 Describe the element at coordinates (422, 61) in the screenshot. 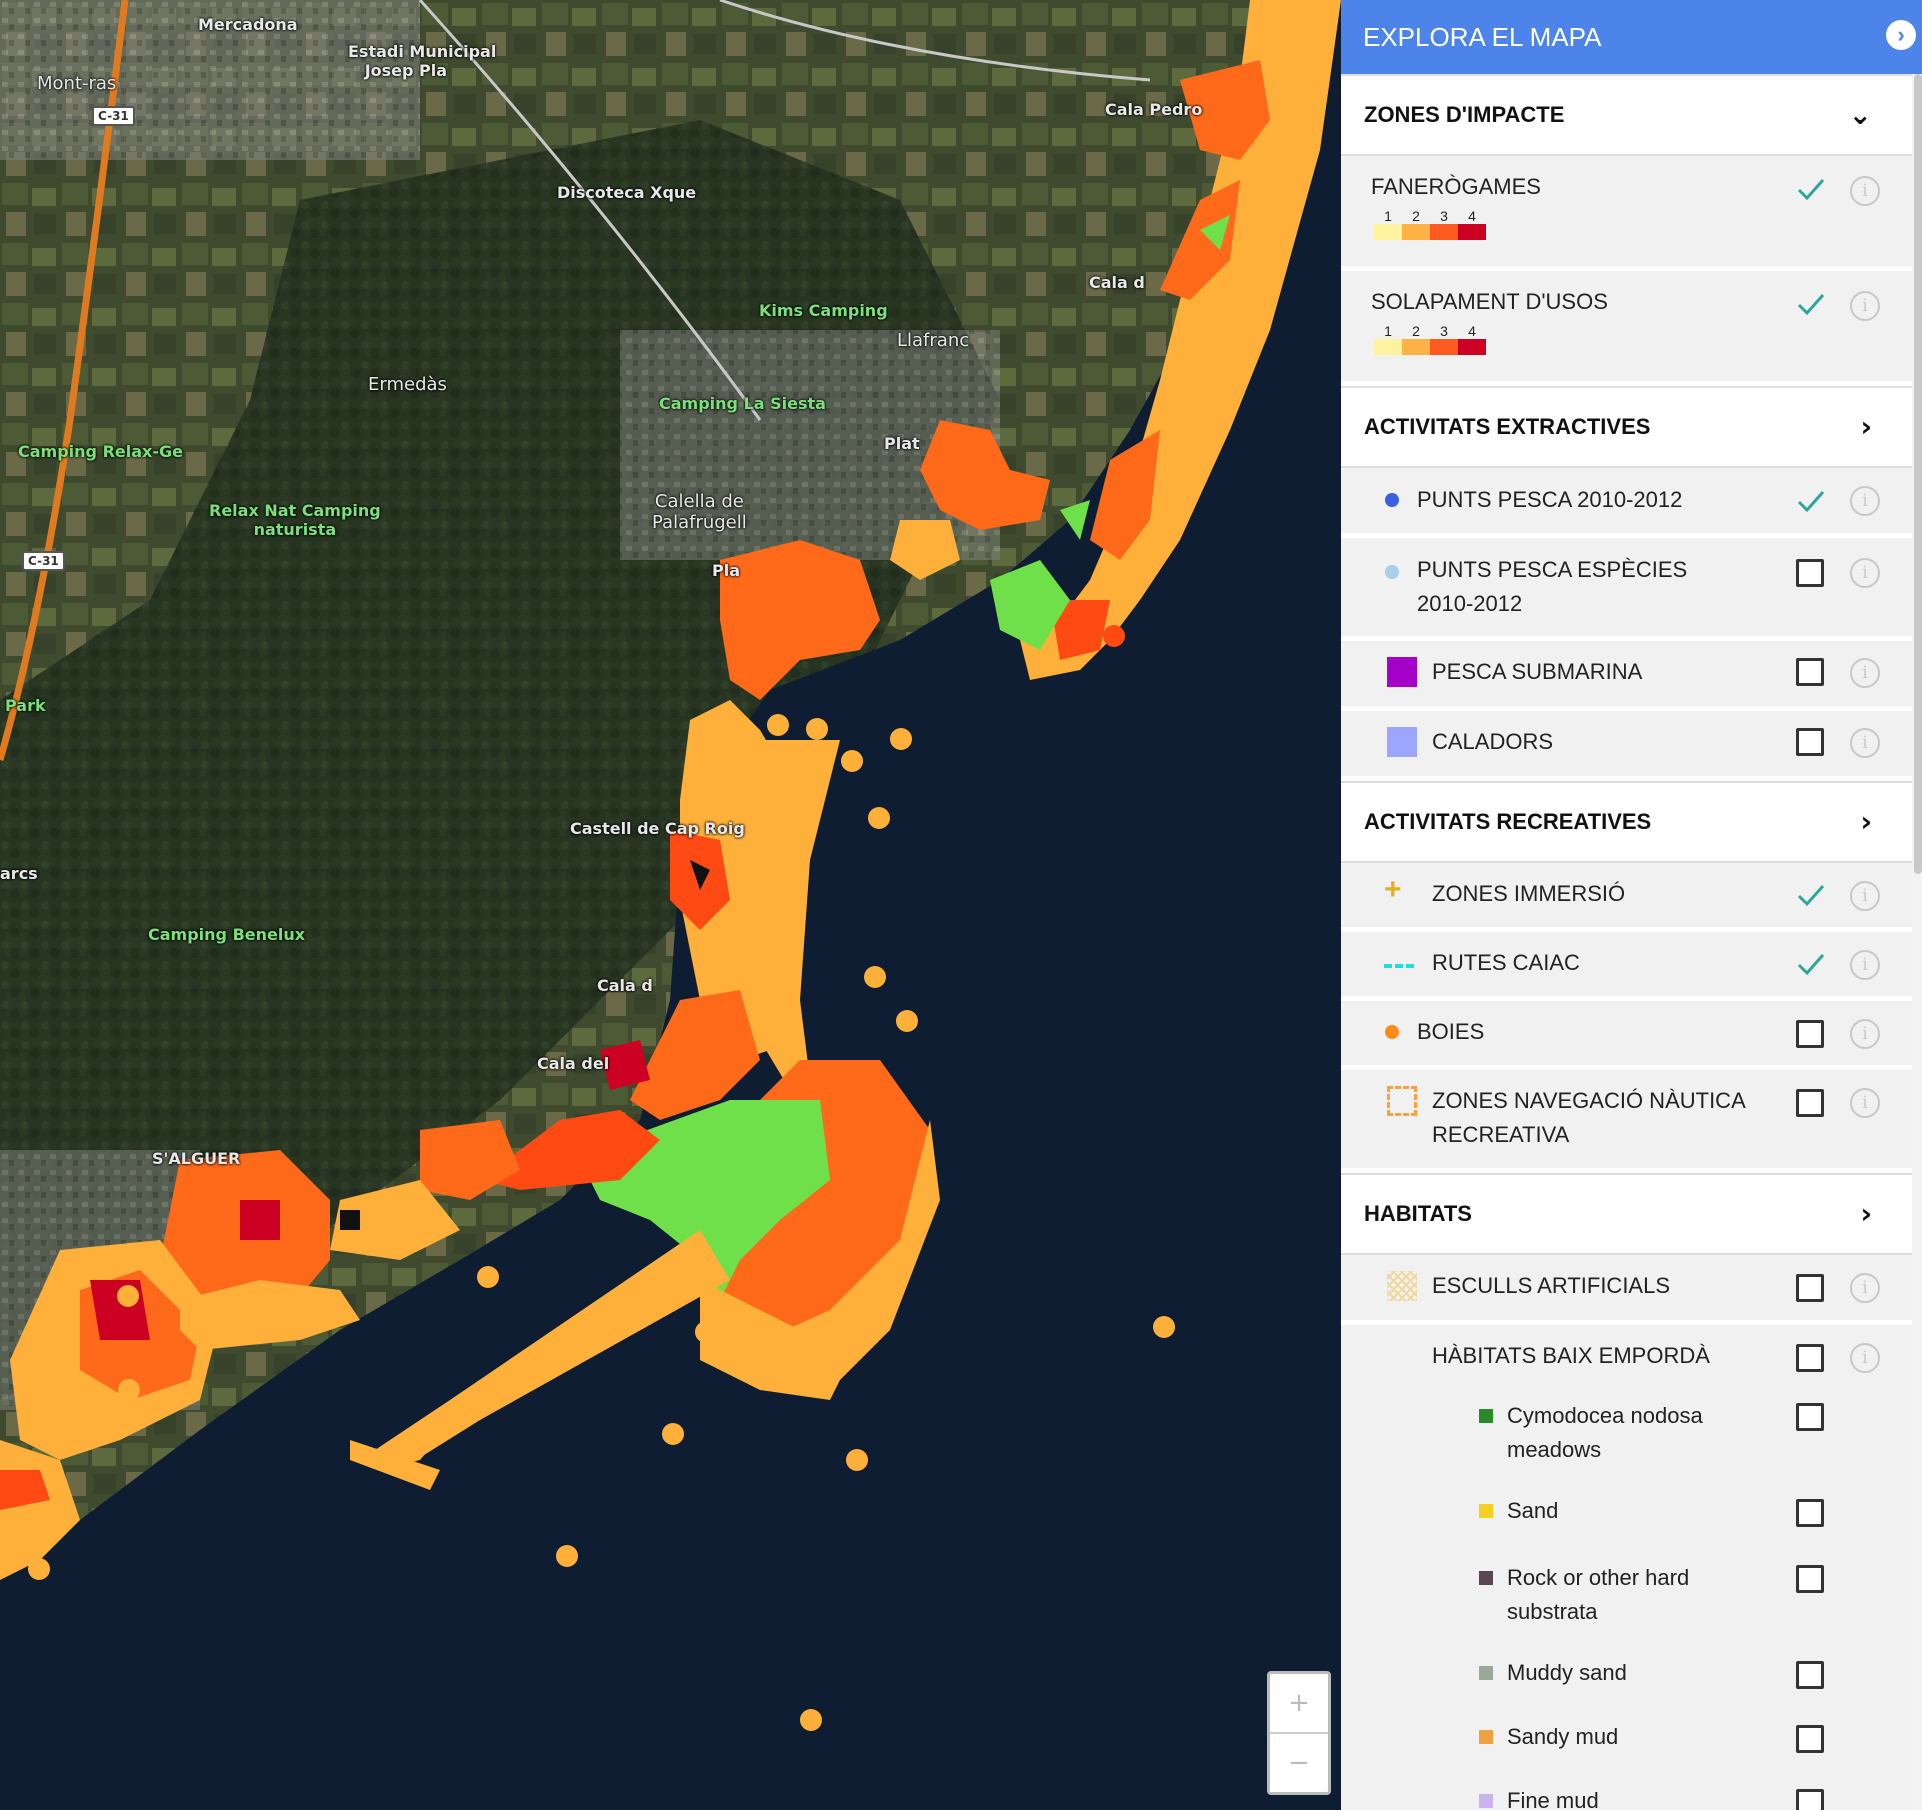

I see `map-label-estadi: Estadi Municipal Josep Pla` at that location.